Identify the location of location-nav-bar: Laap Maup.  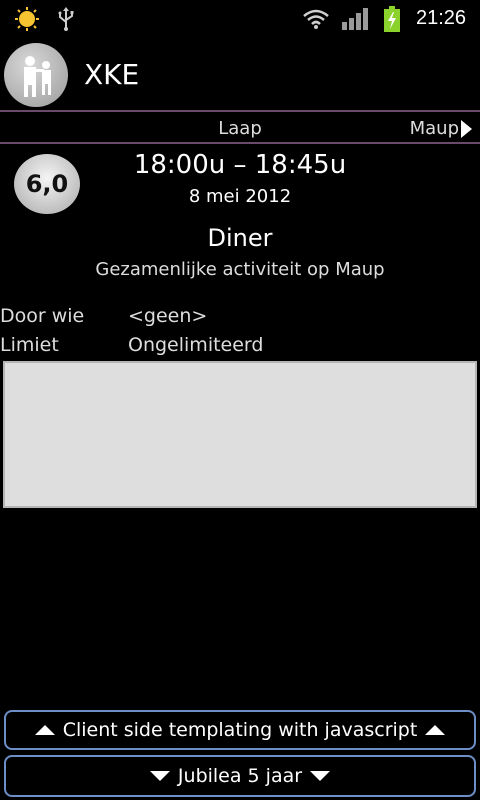
(240, 127).